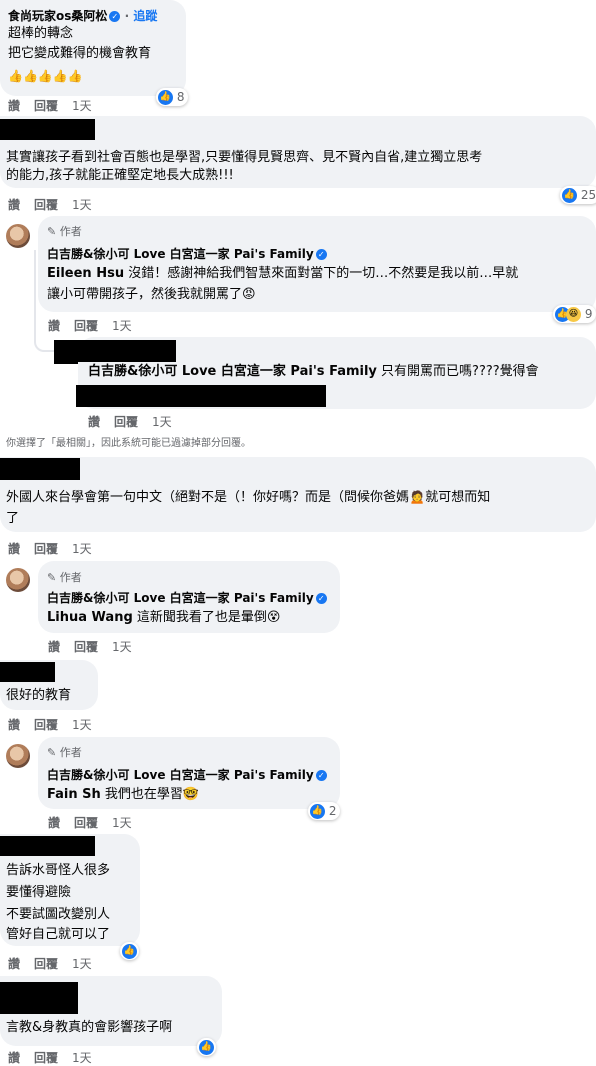  I want to click on mention-link: Eileen Hsu, so click(85, 273).